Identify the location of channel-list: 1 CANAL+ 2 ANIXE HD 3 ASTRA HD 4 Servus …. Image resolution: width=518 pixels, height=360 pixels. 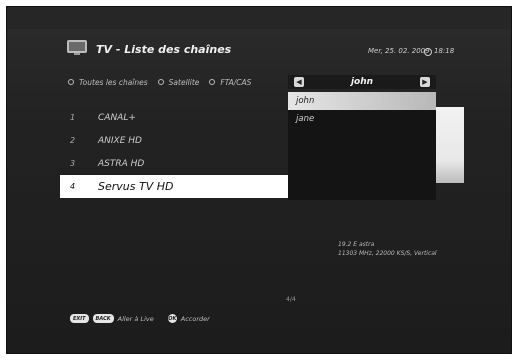
(174, 152).